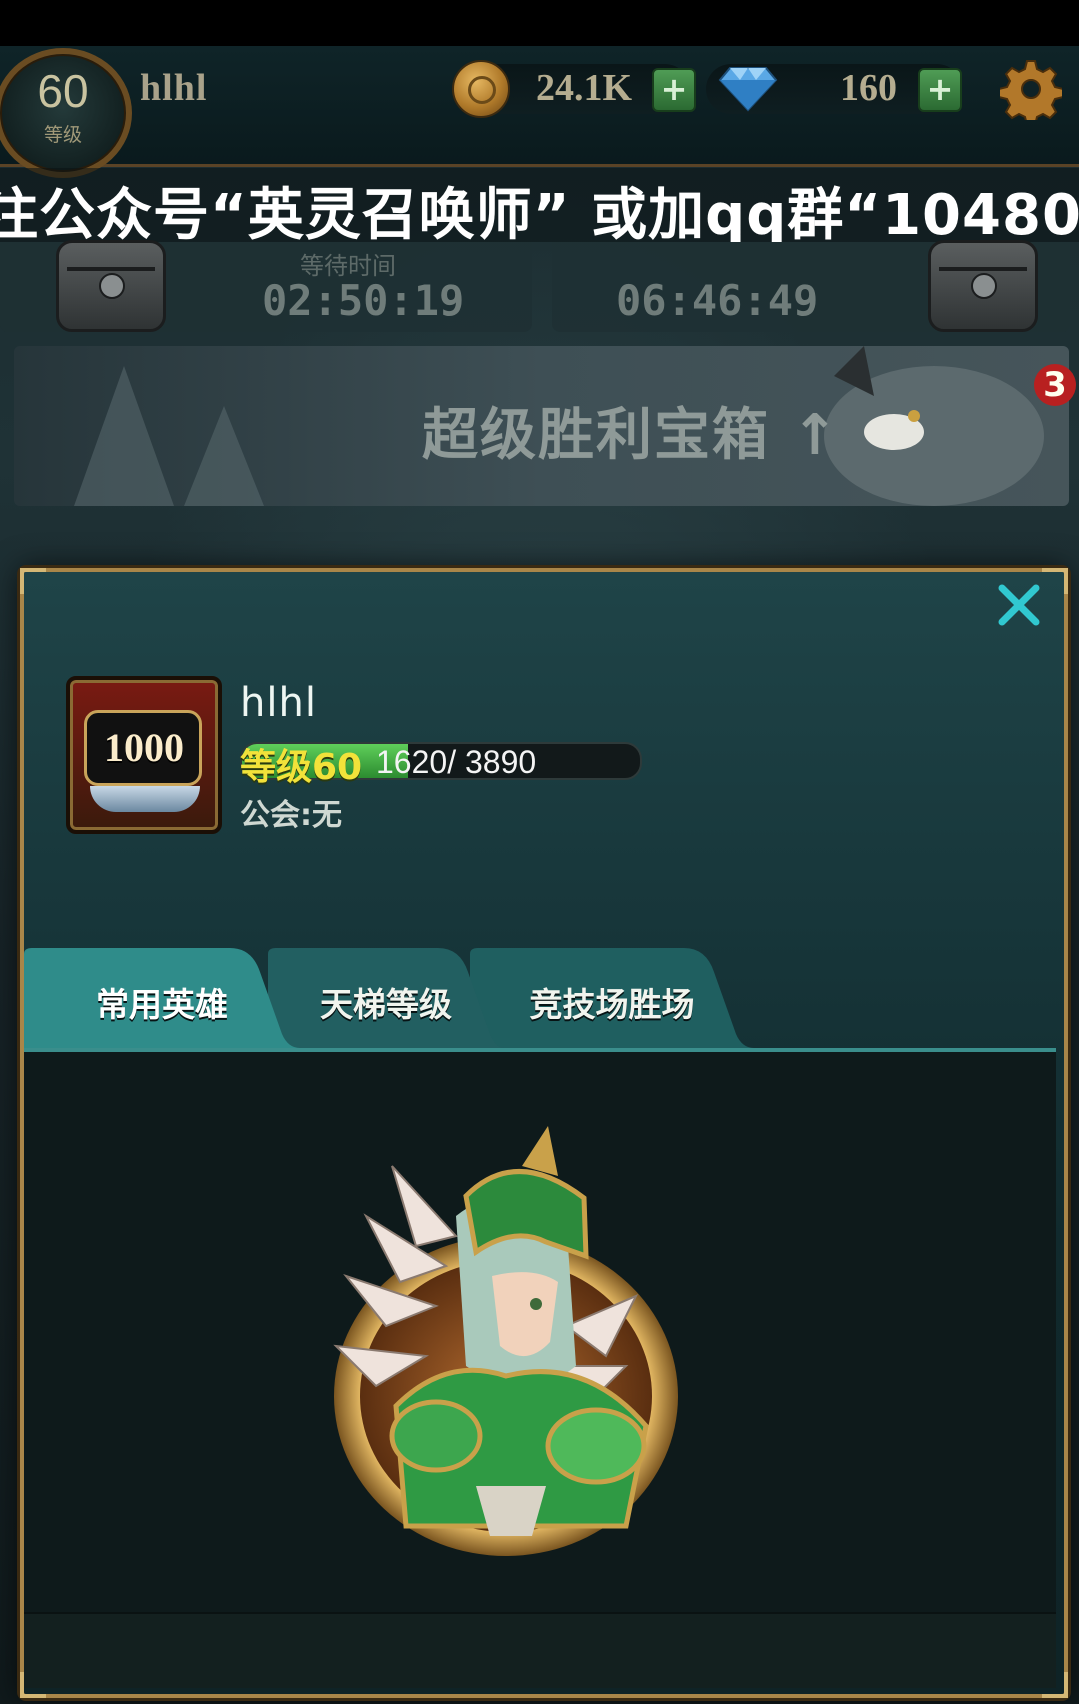 The image size is (1079, 1704). I want to click on tab-label: 天梯等级, so click(386, 1004).